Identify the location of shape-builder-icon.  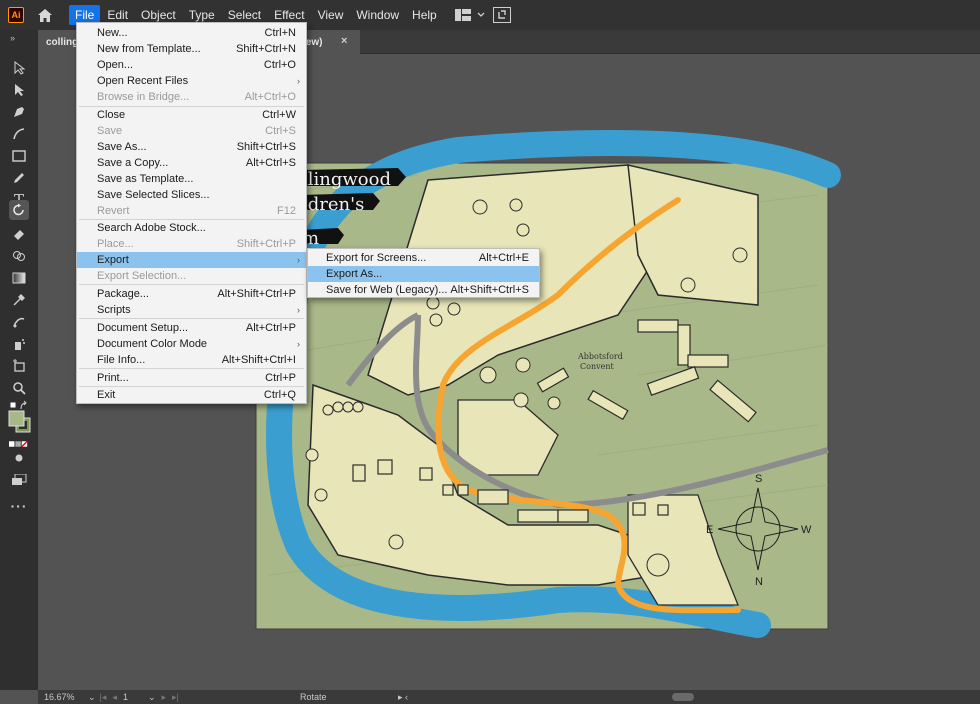
(19, 256).